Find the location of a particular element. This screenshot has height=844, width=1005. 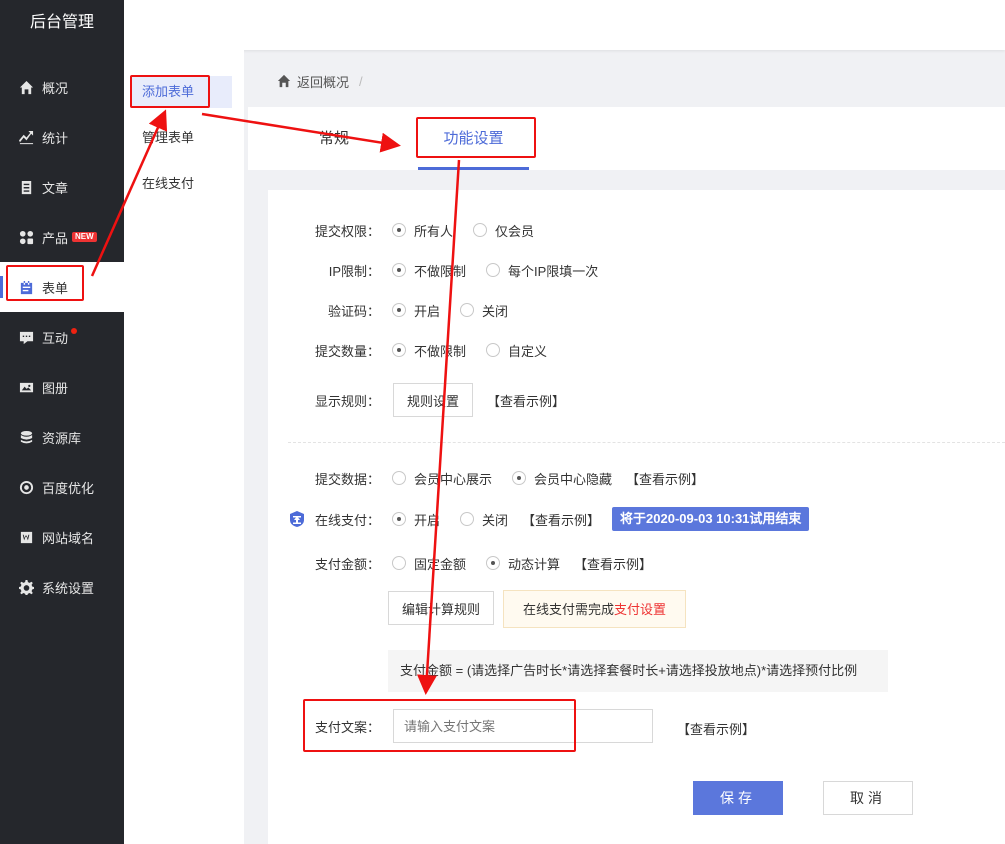

row-pay-text: 支付文案： is located at coordinates (324, 726).